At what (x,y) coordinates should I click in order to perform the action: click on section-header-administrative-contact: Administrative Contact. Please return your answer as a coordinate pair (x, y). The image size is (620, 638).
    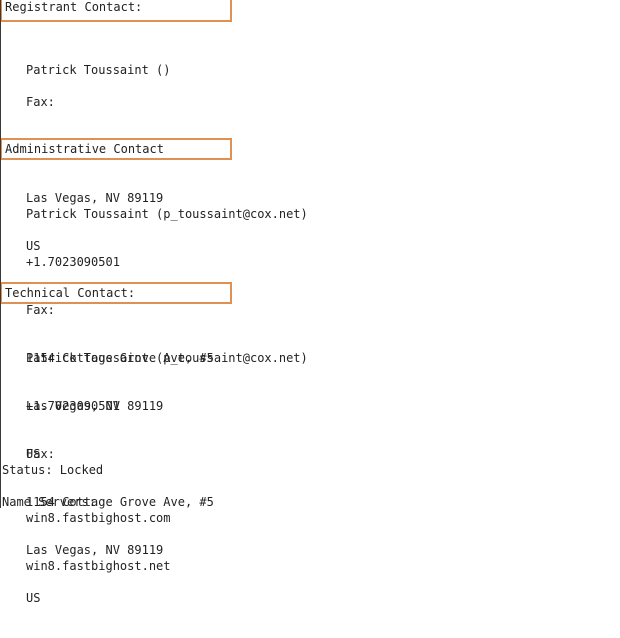
    Looking at the image, I should click on (116, 149).